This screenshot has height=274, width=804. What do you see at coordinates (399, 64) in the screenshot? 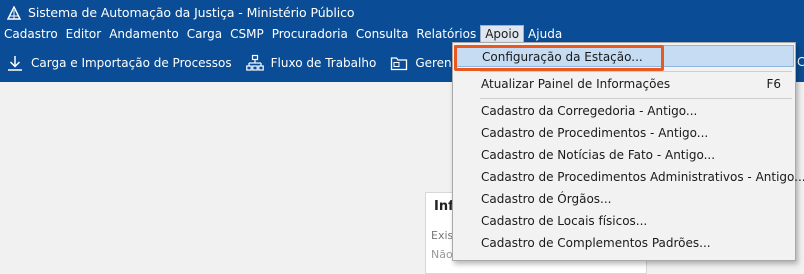
I see `folder-icon` at bounding box center [399, 64].